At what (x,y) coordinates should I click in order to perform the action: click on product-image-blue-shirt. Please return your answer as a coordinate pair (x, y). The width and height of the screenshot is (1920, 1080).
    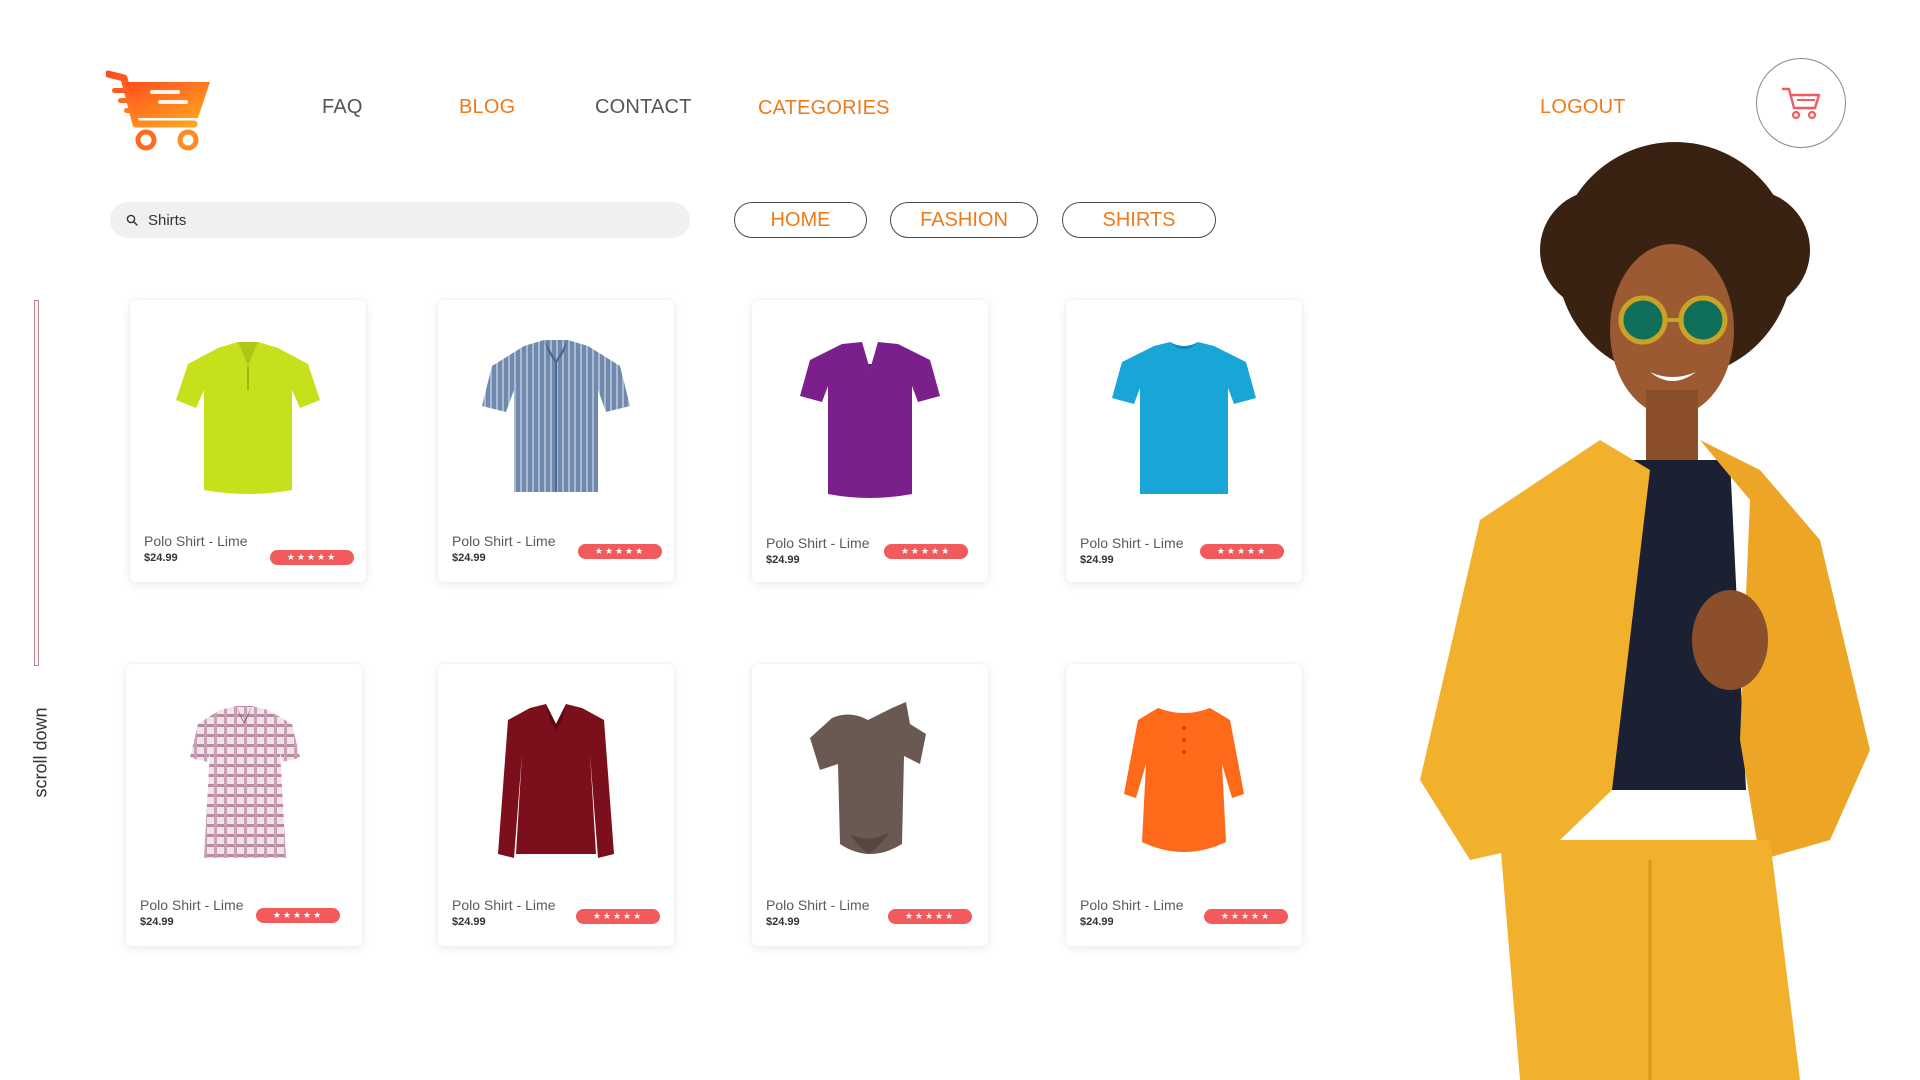
    Looking at the image, I should click on (556, 416).